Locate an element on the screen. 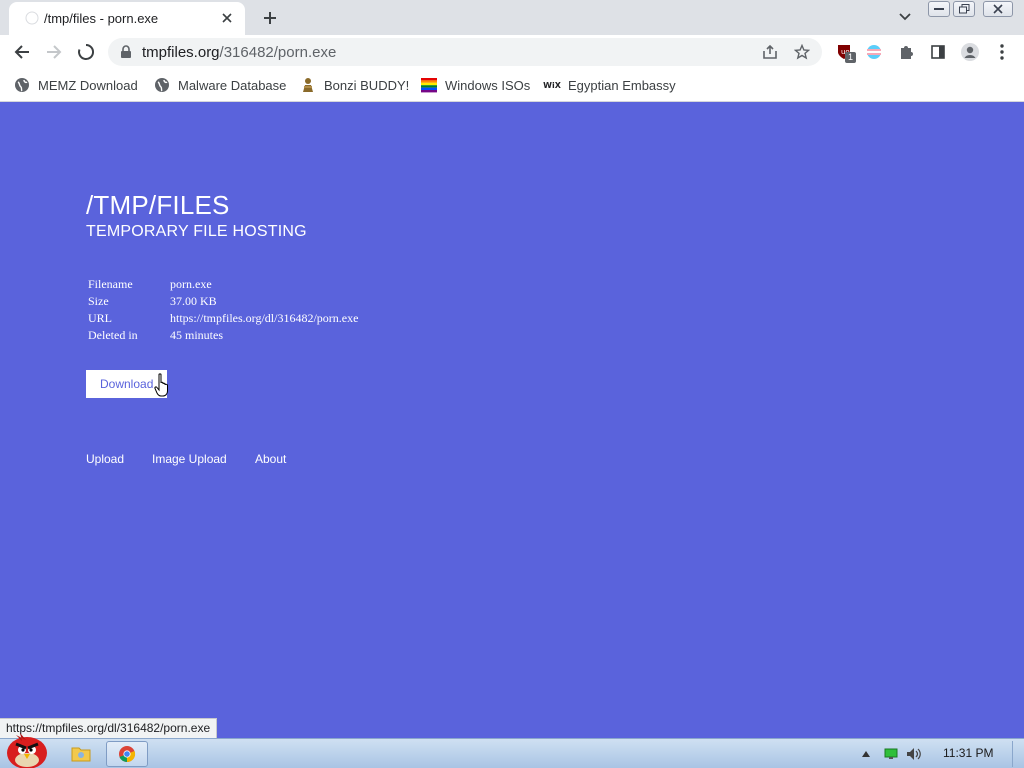 This screenshot has height=768, width=1024. size-value: 37.00 KB is located at coordinates (193, 301).